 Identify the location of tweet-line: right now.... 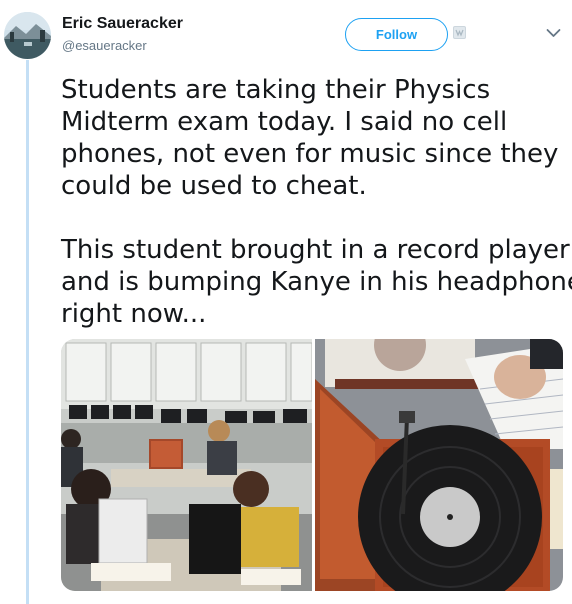
(134, 314).